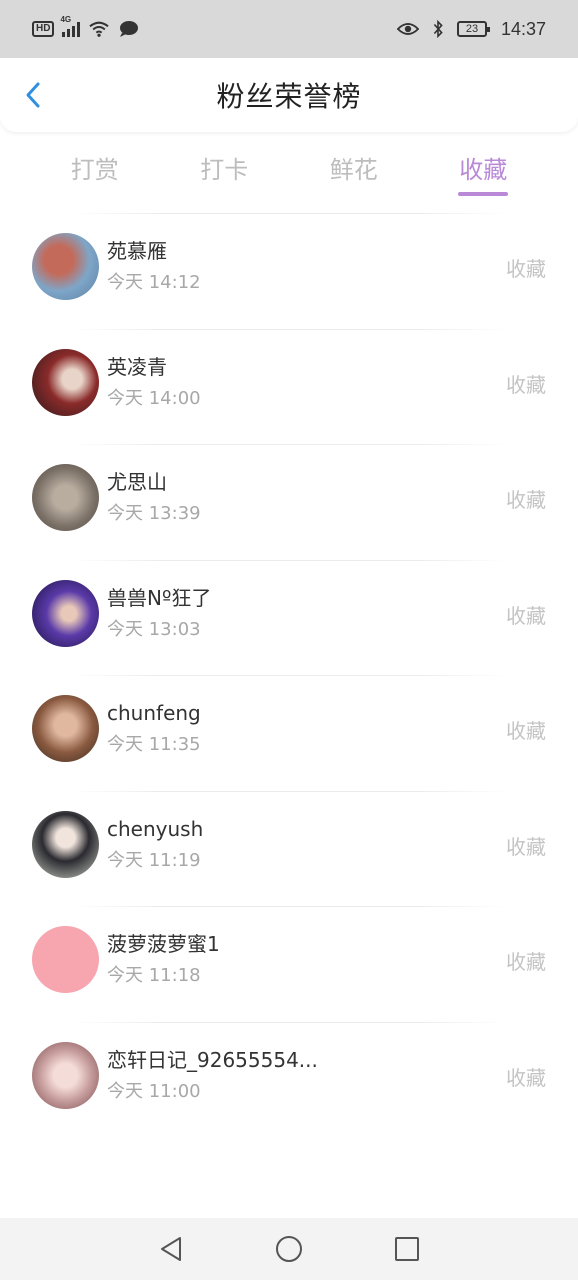 The width and height of the screenshot is (578, 1280). Describe the element at coordinates (95, 170) in the screenshot. I see `tab-reward: 打赏` at that location.